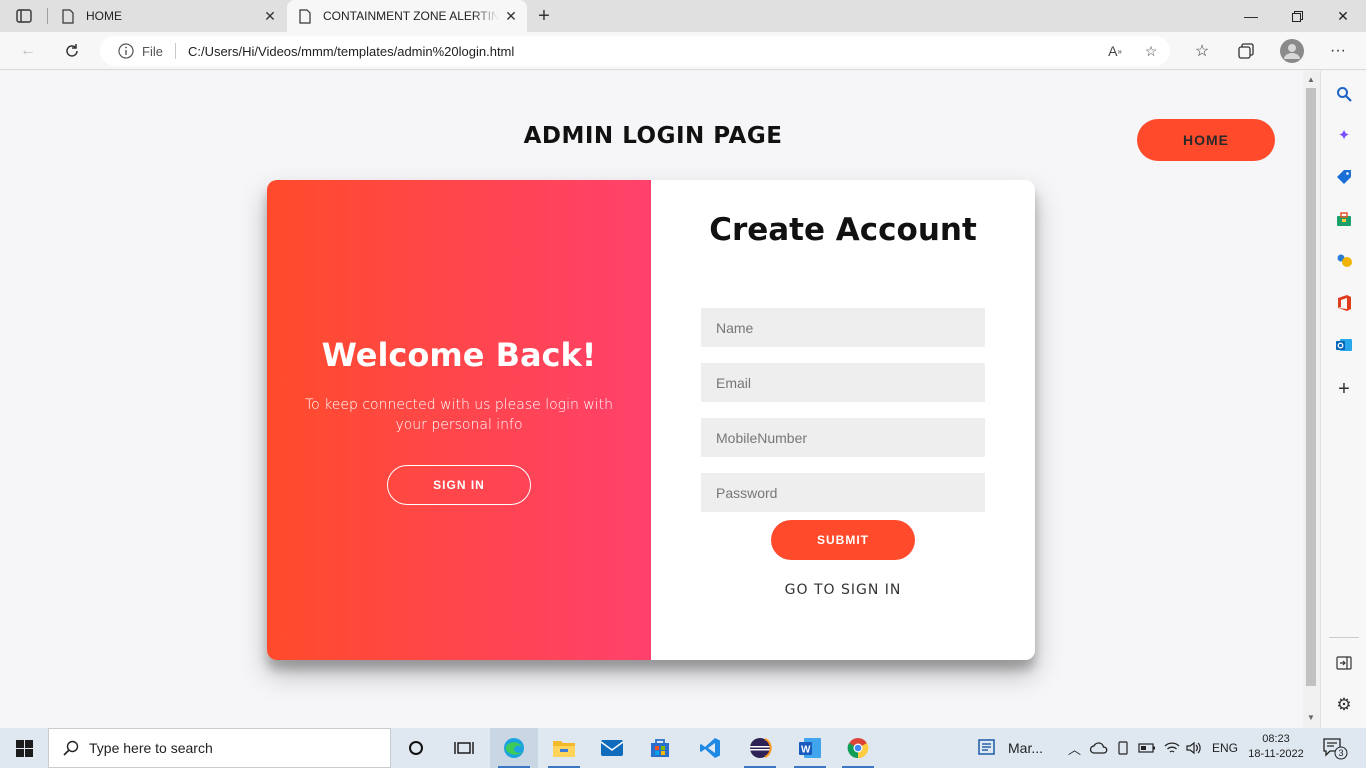  What do you see at coordinates (1311, 79) in the screenshot?
I see `scroll-up-icon: ▲` at bounding box center [1311, 79].